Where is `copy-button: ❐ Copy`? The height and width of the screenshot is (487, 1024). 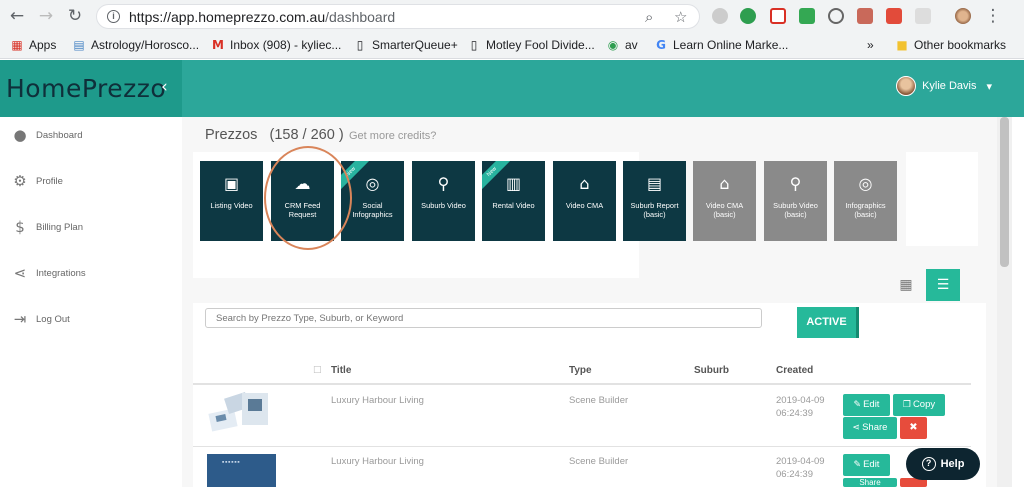 copy-button: ❐ Copy is located at coordinates (919, 405).